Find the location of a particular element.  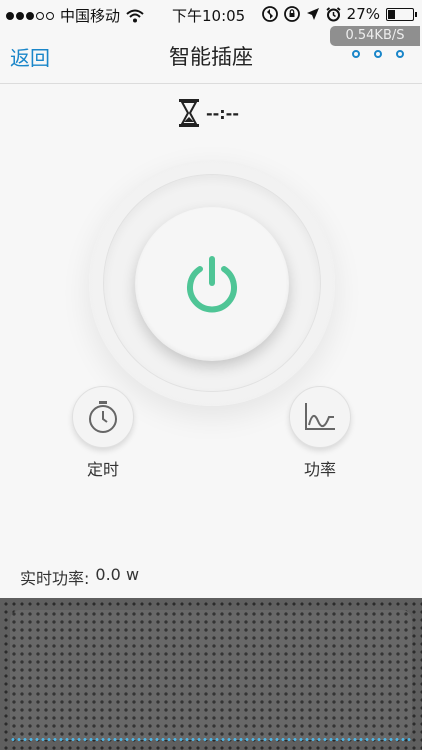

realtime-power: 实时功率: 0.0 w is located at coordinates (79, 577).